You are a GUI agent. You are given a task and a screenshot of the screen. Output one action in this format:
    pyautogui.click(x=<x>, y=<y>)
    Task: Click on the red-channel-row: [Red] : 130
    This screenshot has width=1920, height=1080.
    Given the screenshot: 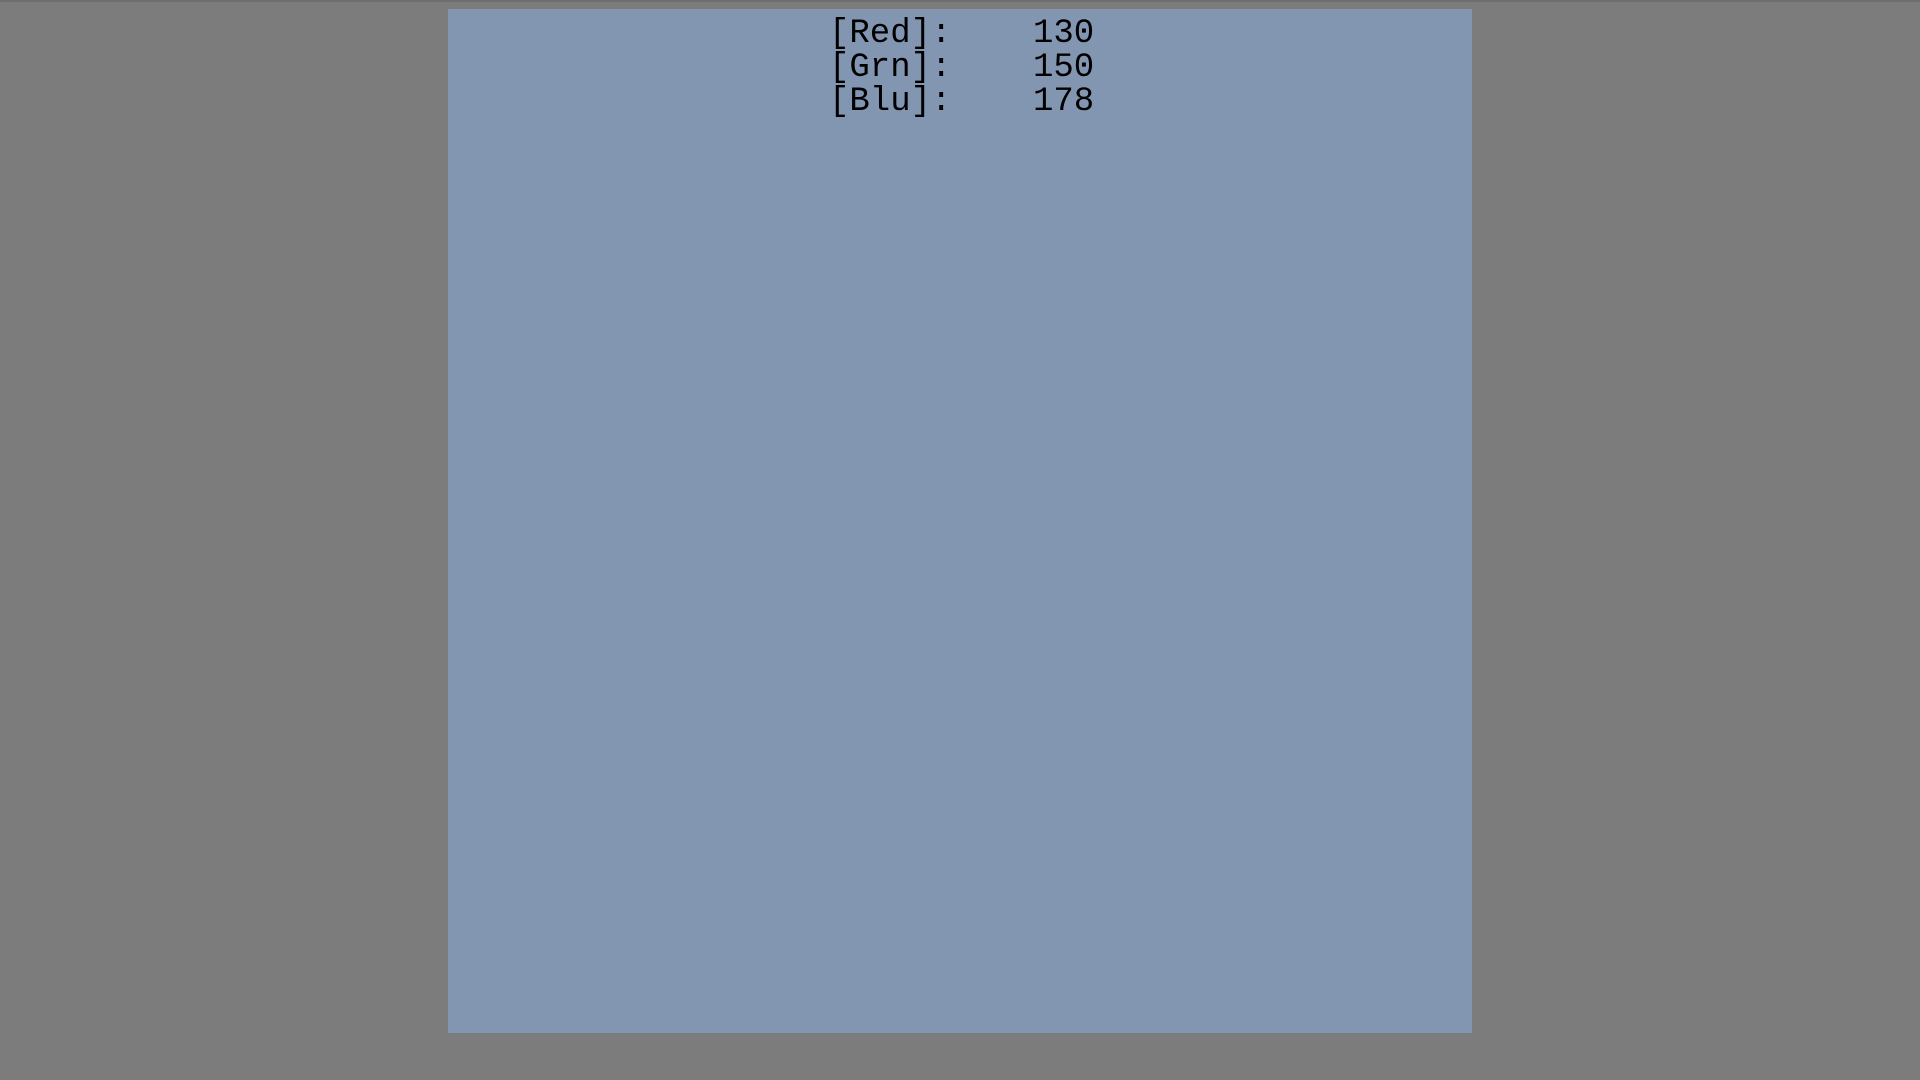 What is the action you would take?
    pyautogui.click(x=971, y=34)
    